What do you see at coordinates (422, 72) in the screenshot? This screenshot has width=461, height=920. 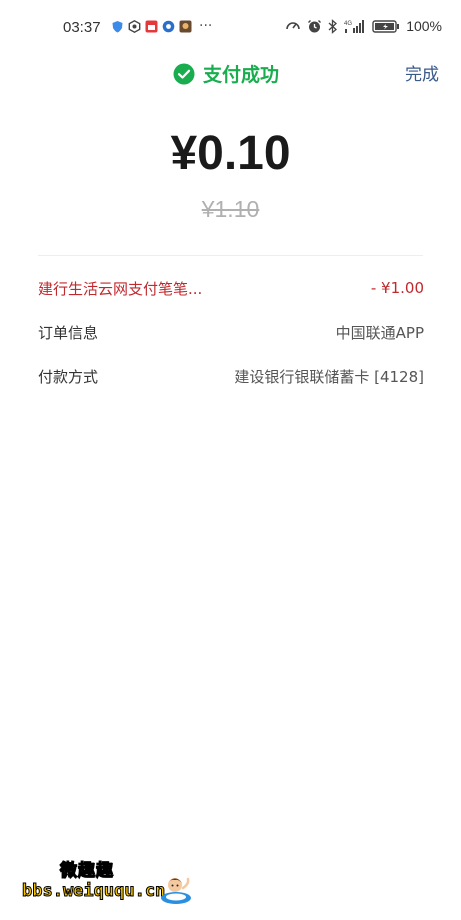 I see `done-button: 完成` at bounding box center [422, 72].